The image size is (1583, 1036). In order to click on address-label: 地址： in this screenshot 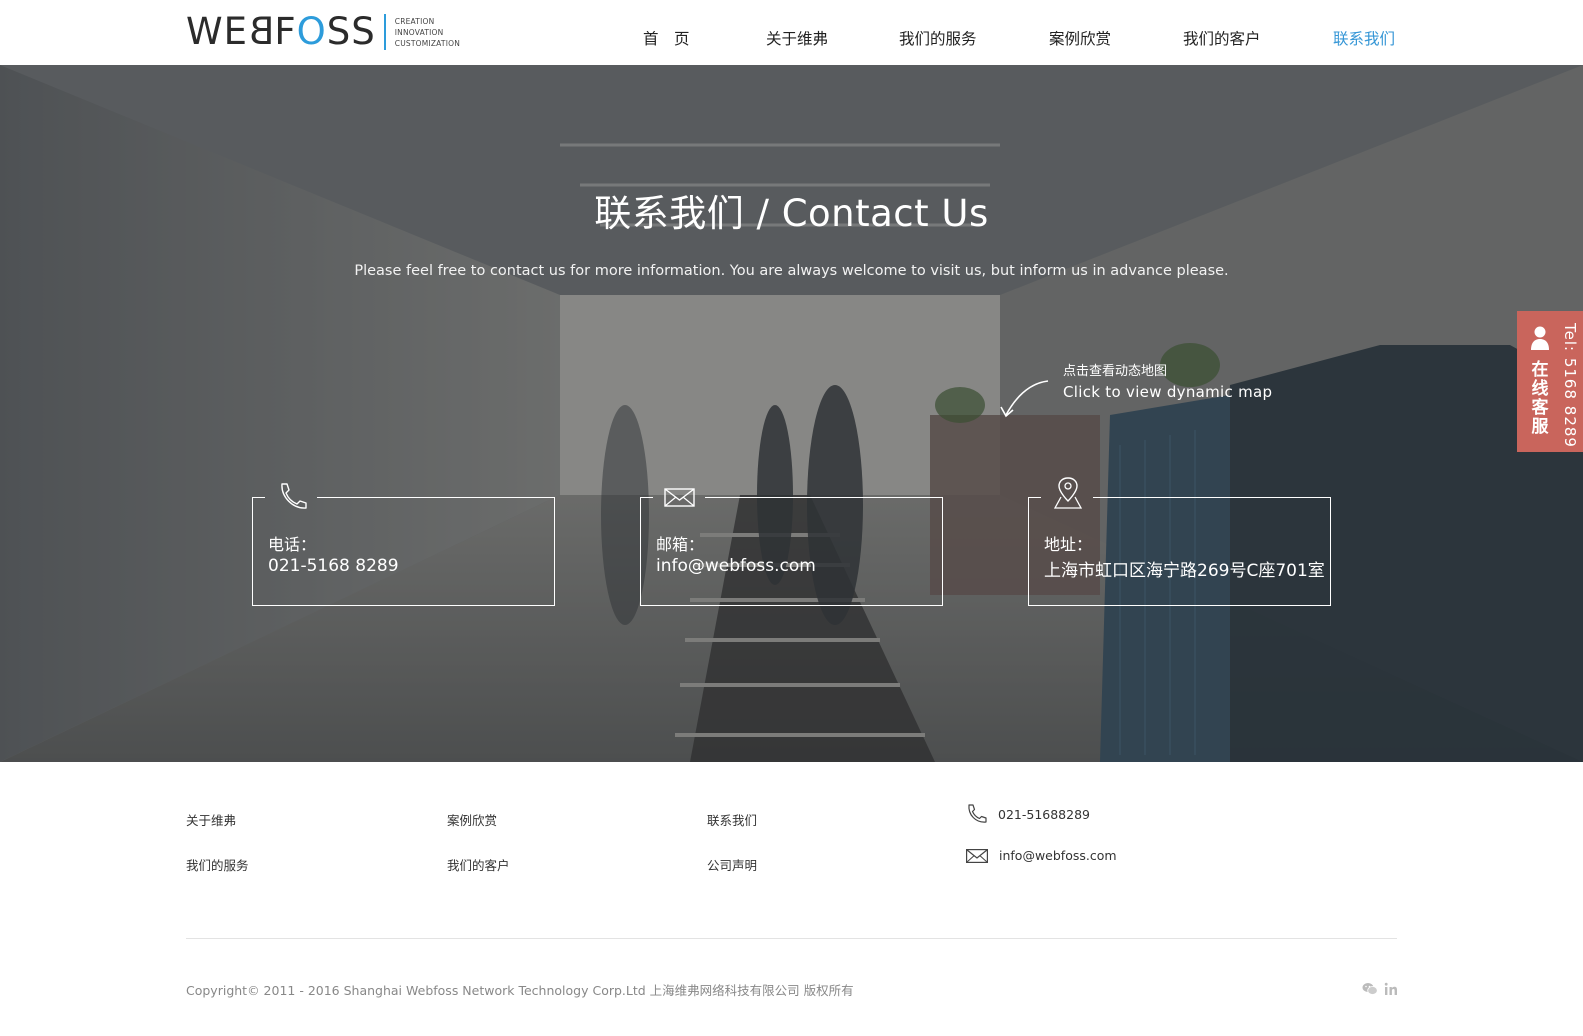, I will do `click(1068, 544)`.